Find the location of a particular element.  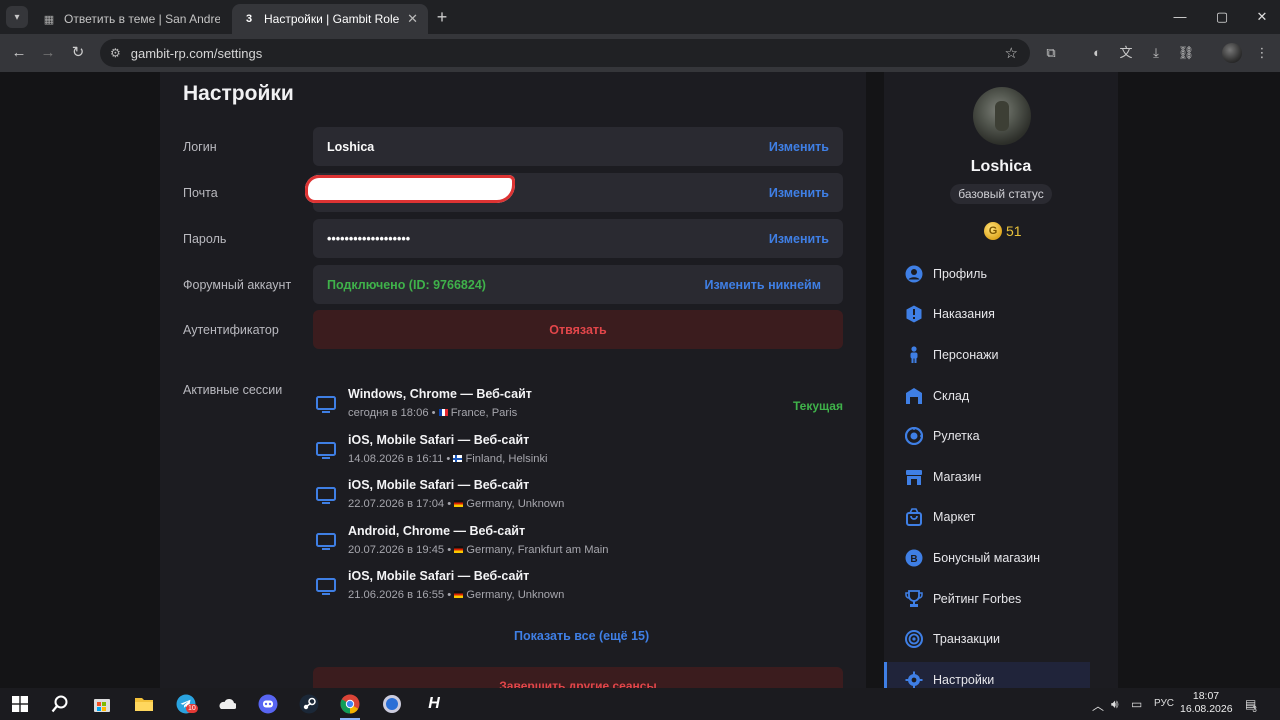

change-login-button: Изменить is located at coordinates (799, 147).